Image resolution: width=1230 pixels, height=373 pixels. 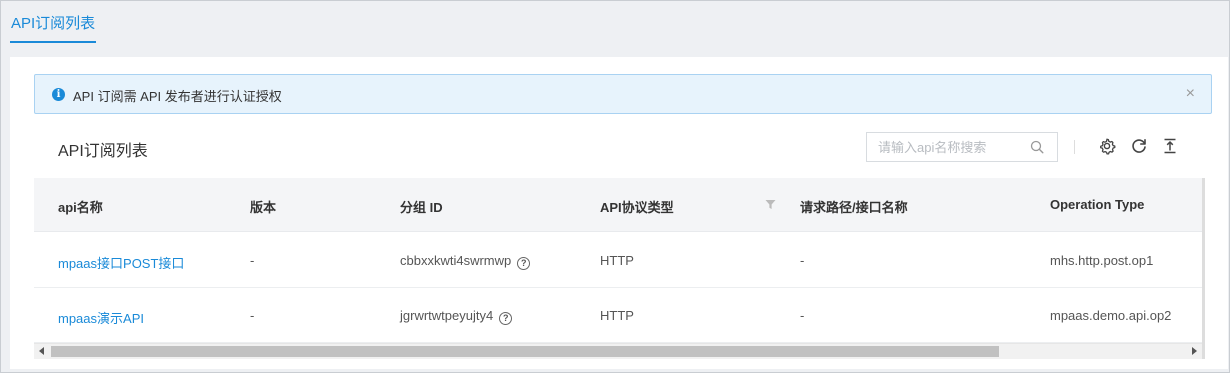 I want to click on scroll-left-icon, so click(x=41, y=351).